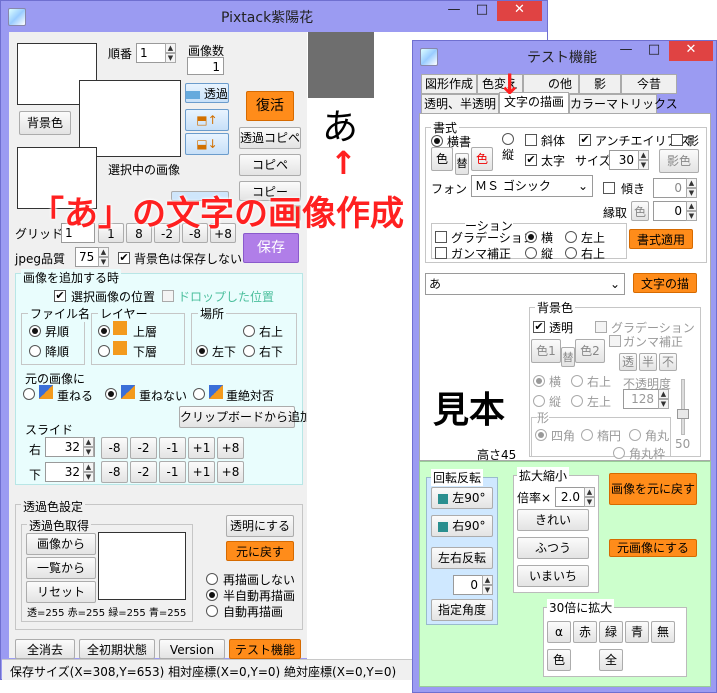 The image size is (717, 693). I want to click on tab-shape: 図形作成, so click(449, 84).